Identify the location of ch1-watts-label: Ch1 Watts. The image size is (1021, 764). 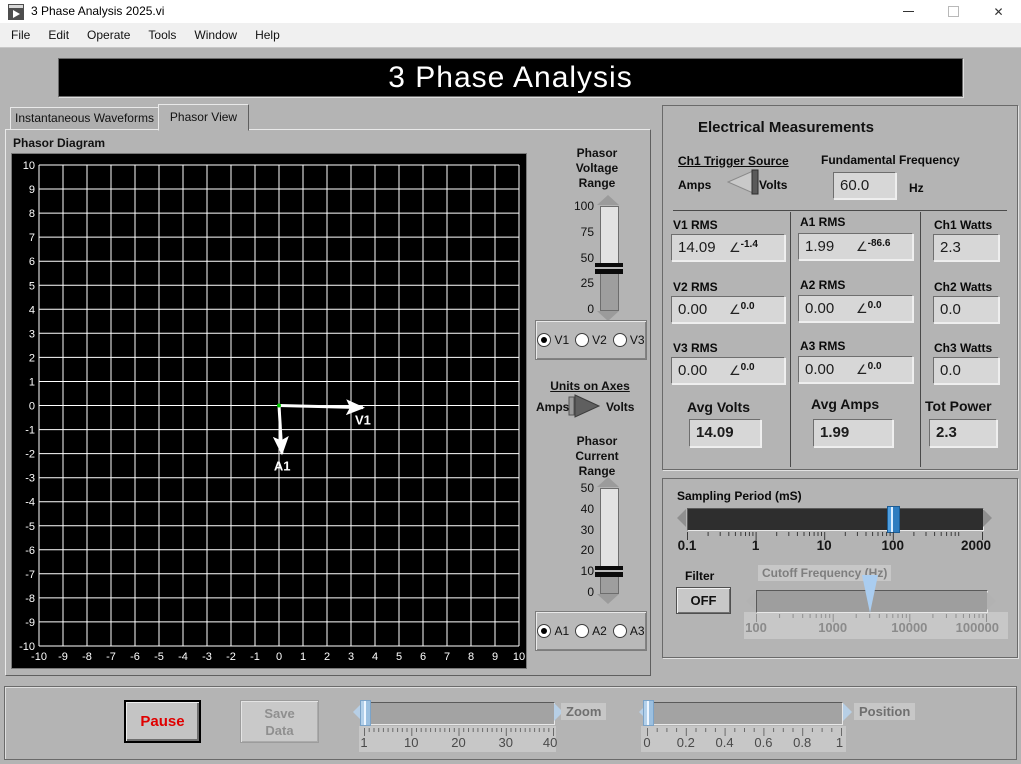
(963, 225).